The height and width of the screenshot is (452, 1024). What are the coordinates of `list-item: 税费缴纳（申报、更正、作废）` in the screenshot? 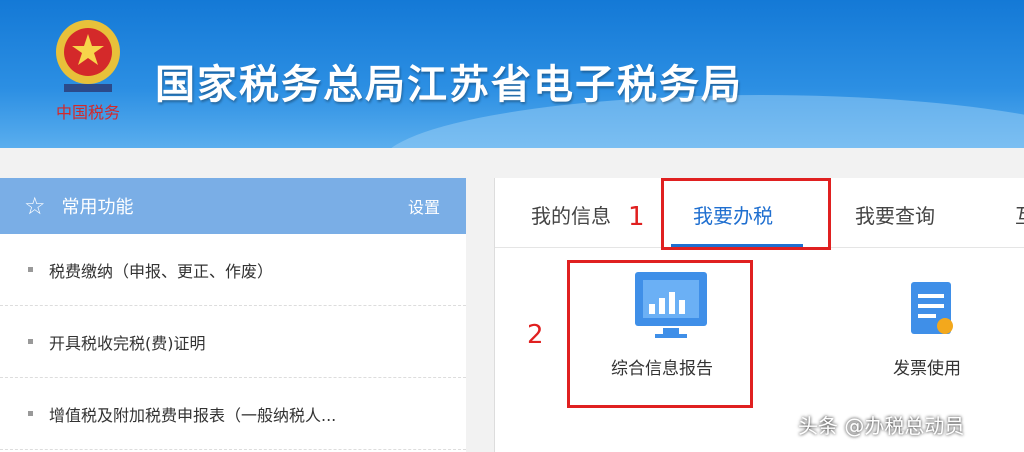 It's located at (233, 270).